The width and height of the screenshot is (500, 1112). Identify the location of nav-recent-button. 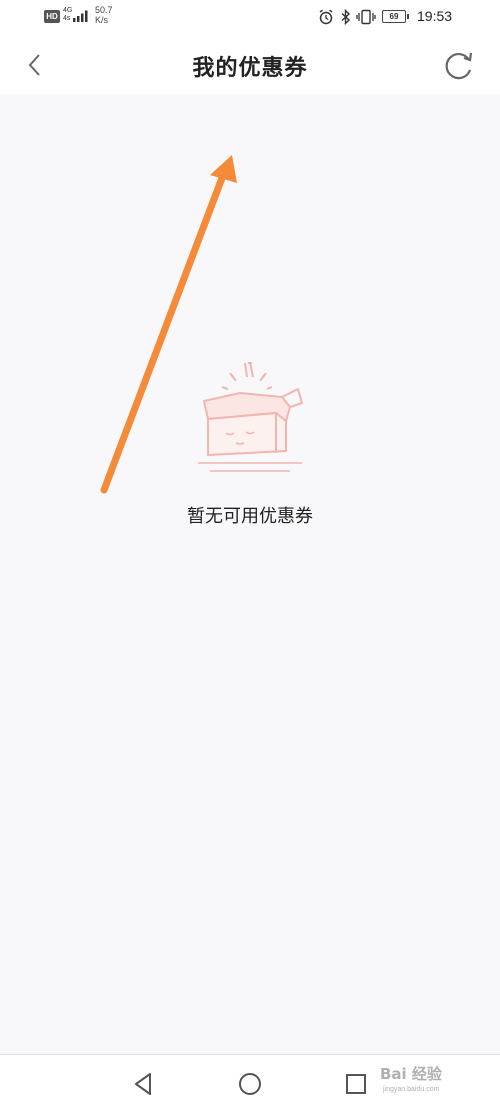
(356, 1084).